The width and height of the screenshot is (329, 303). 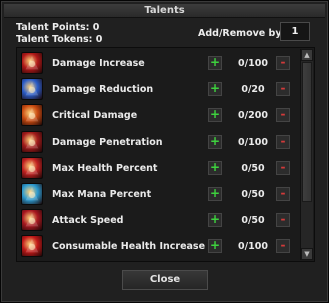 What do you see at coordinates (253, 90) in the screenshot?
I see `talent-value: 0/20` at bounding box center [253, 90].